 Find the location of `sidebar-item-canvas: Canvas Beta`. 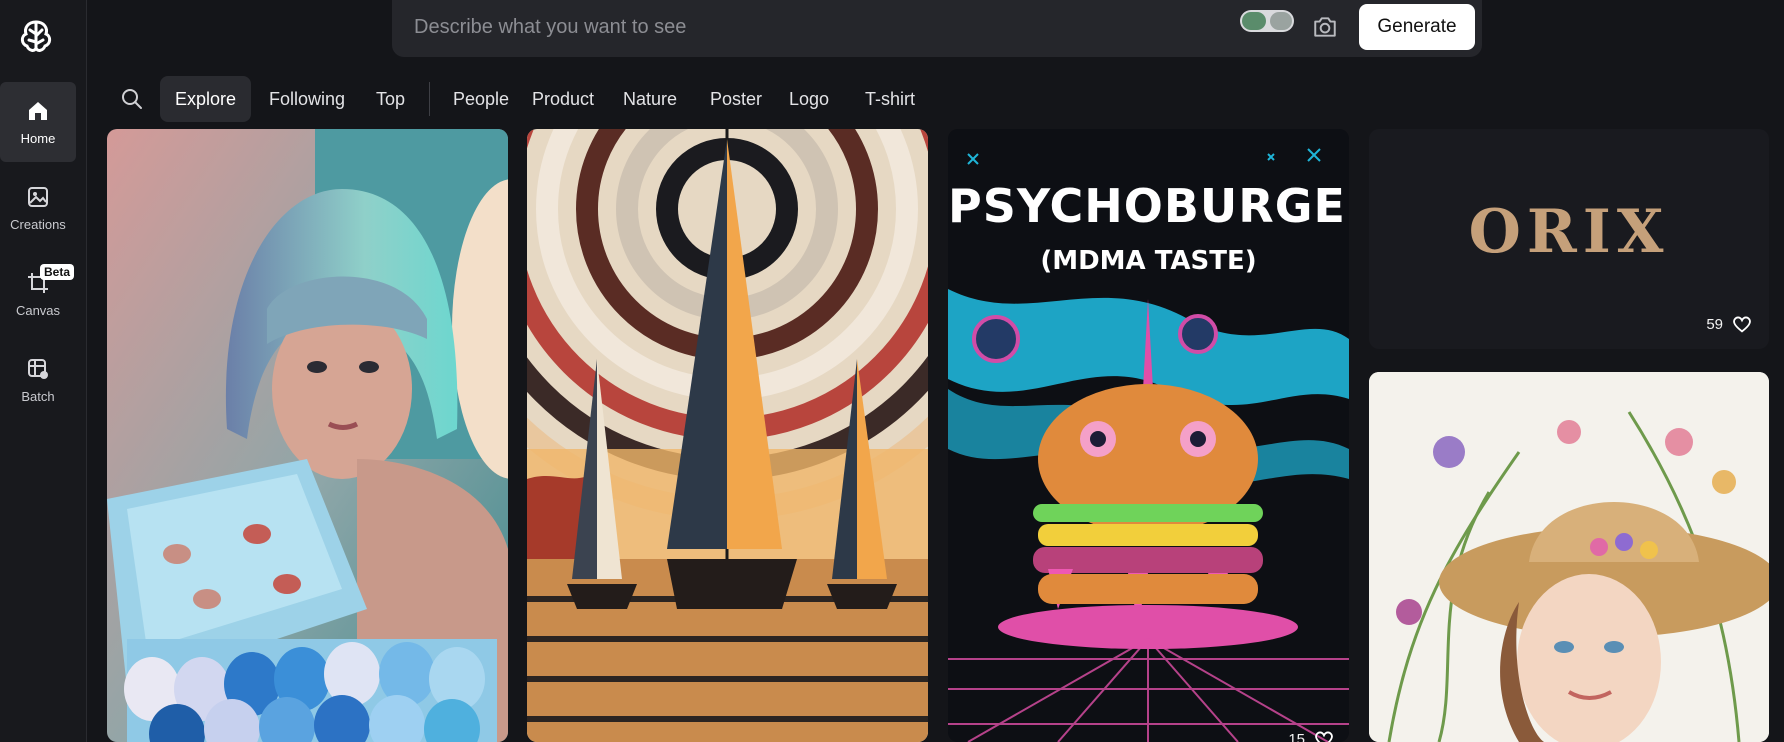

sidebar-item-canvas: Canvas Beta is located at coordinates (38, 294).